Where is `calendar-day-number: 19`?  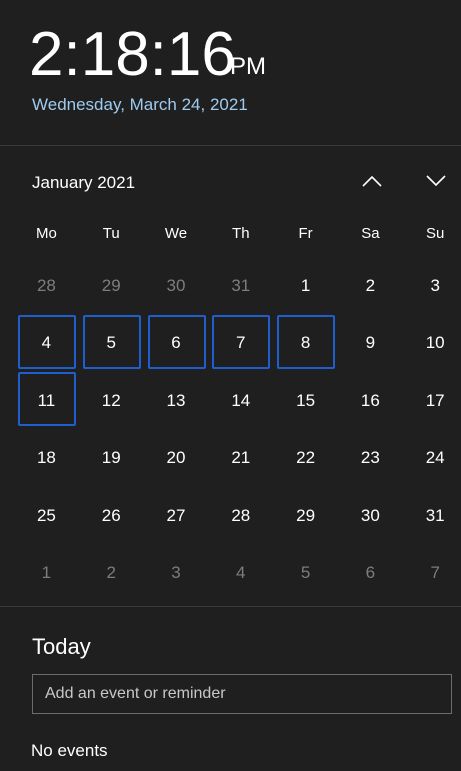
calendar-day-number: 19 is located at coordinates (111, 458).